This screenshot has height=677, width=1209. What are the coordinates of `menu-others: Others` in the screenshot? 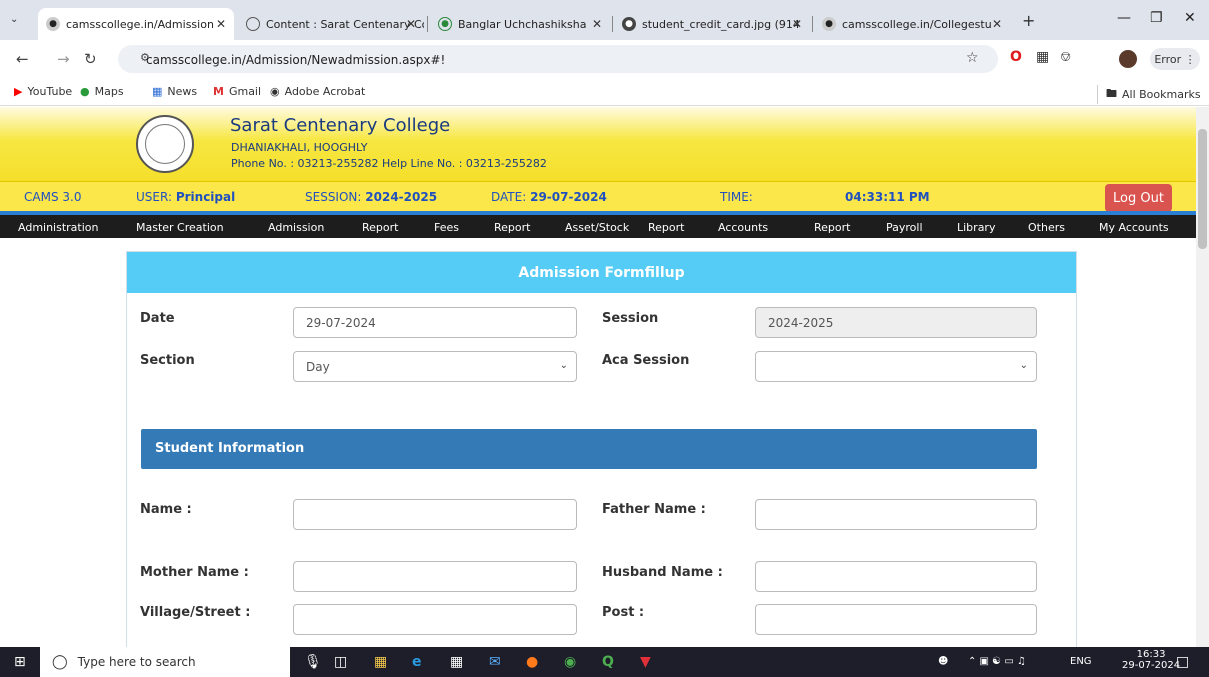 It's located at (1046, 227).